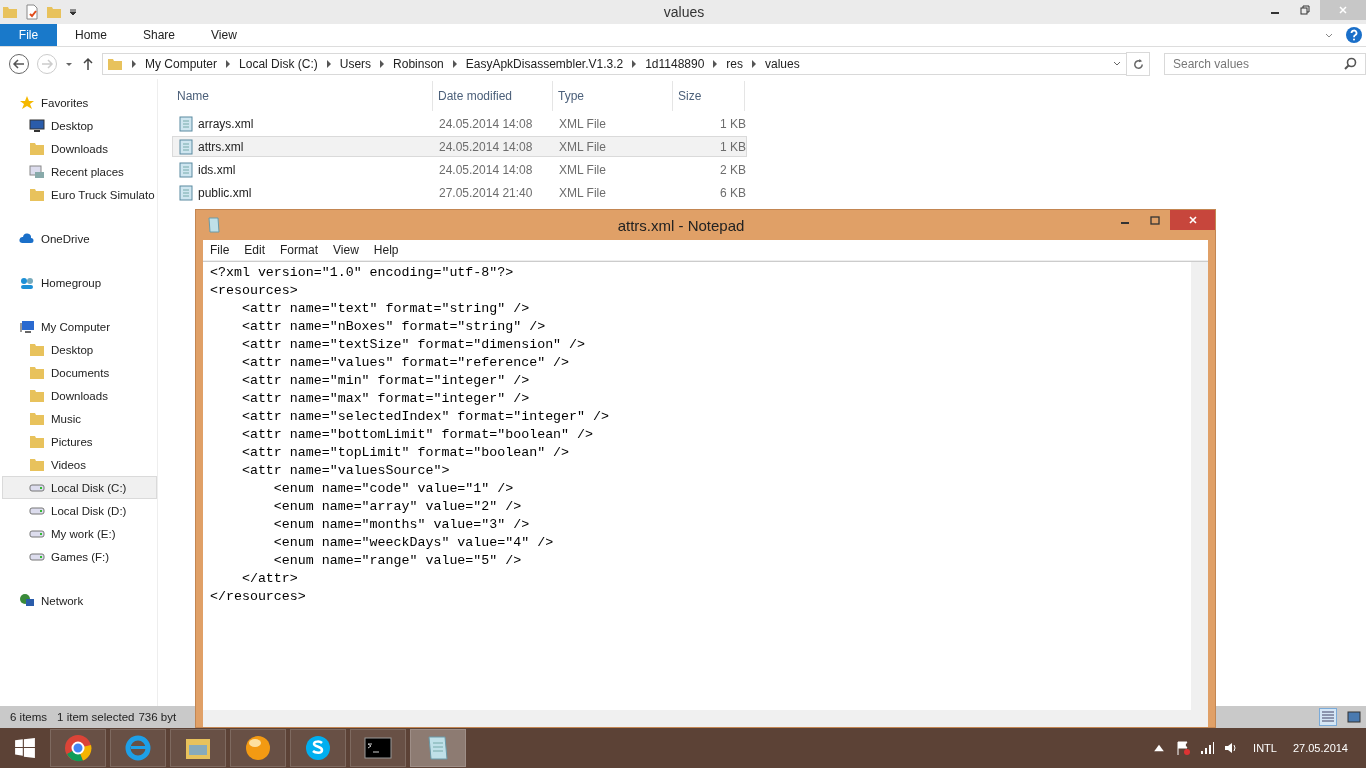  I want to click on dropdown-icon, so click(73, 12).